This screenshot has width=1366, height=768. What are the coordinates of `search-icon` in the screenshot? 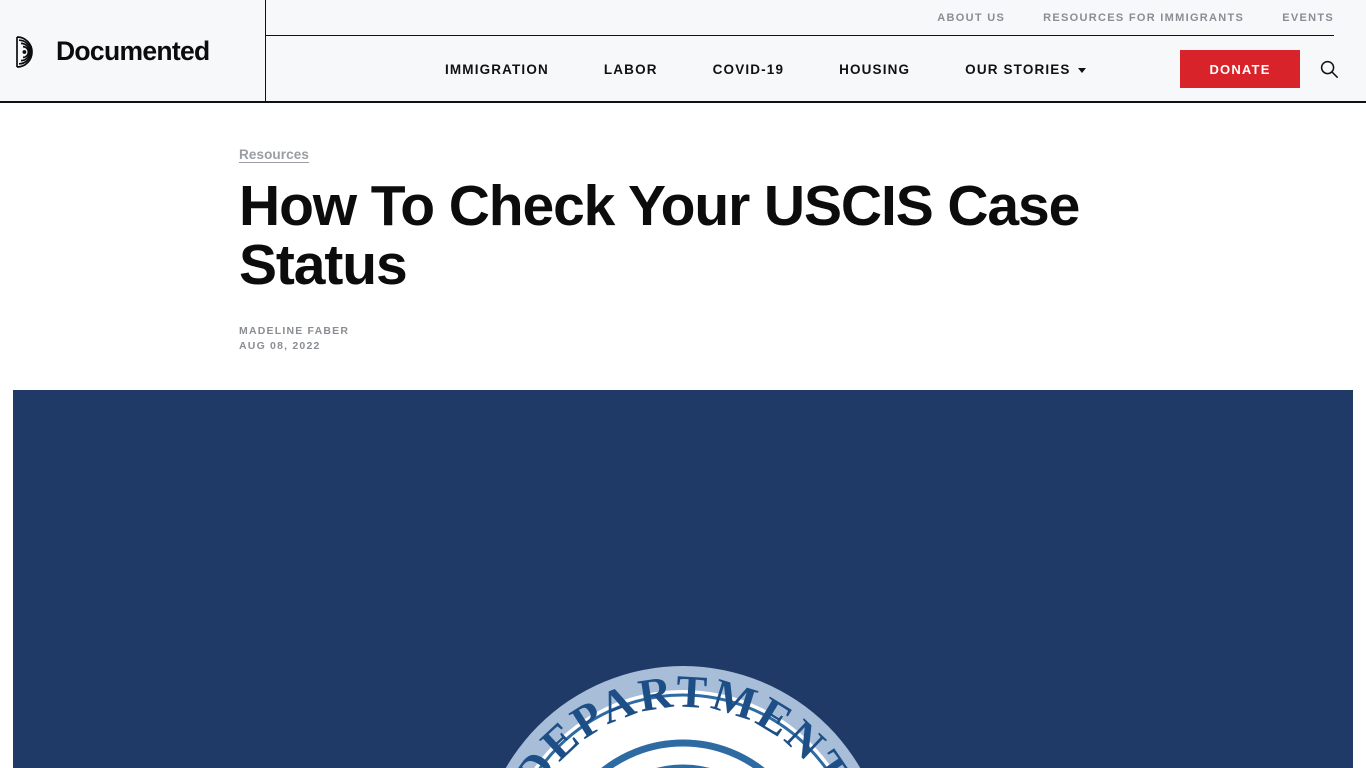 It's located at (1329, 69).